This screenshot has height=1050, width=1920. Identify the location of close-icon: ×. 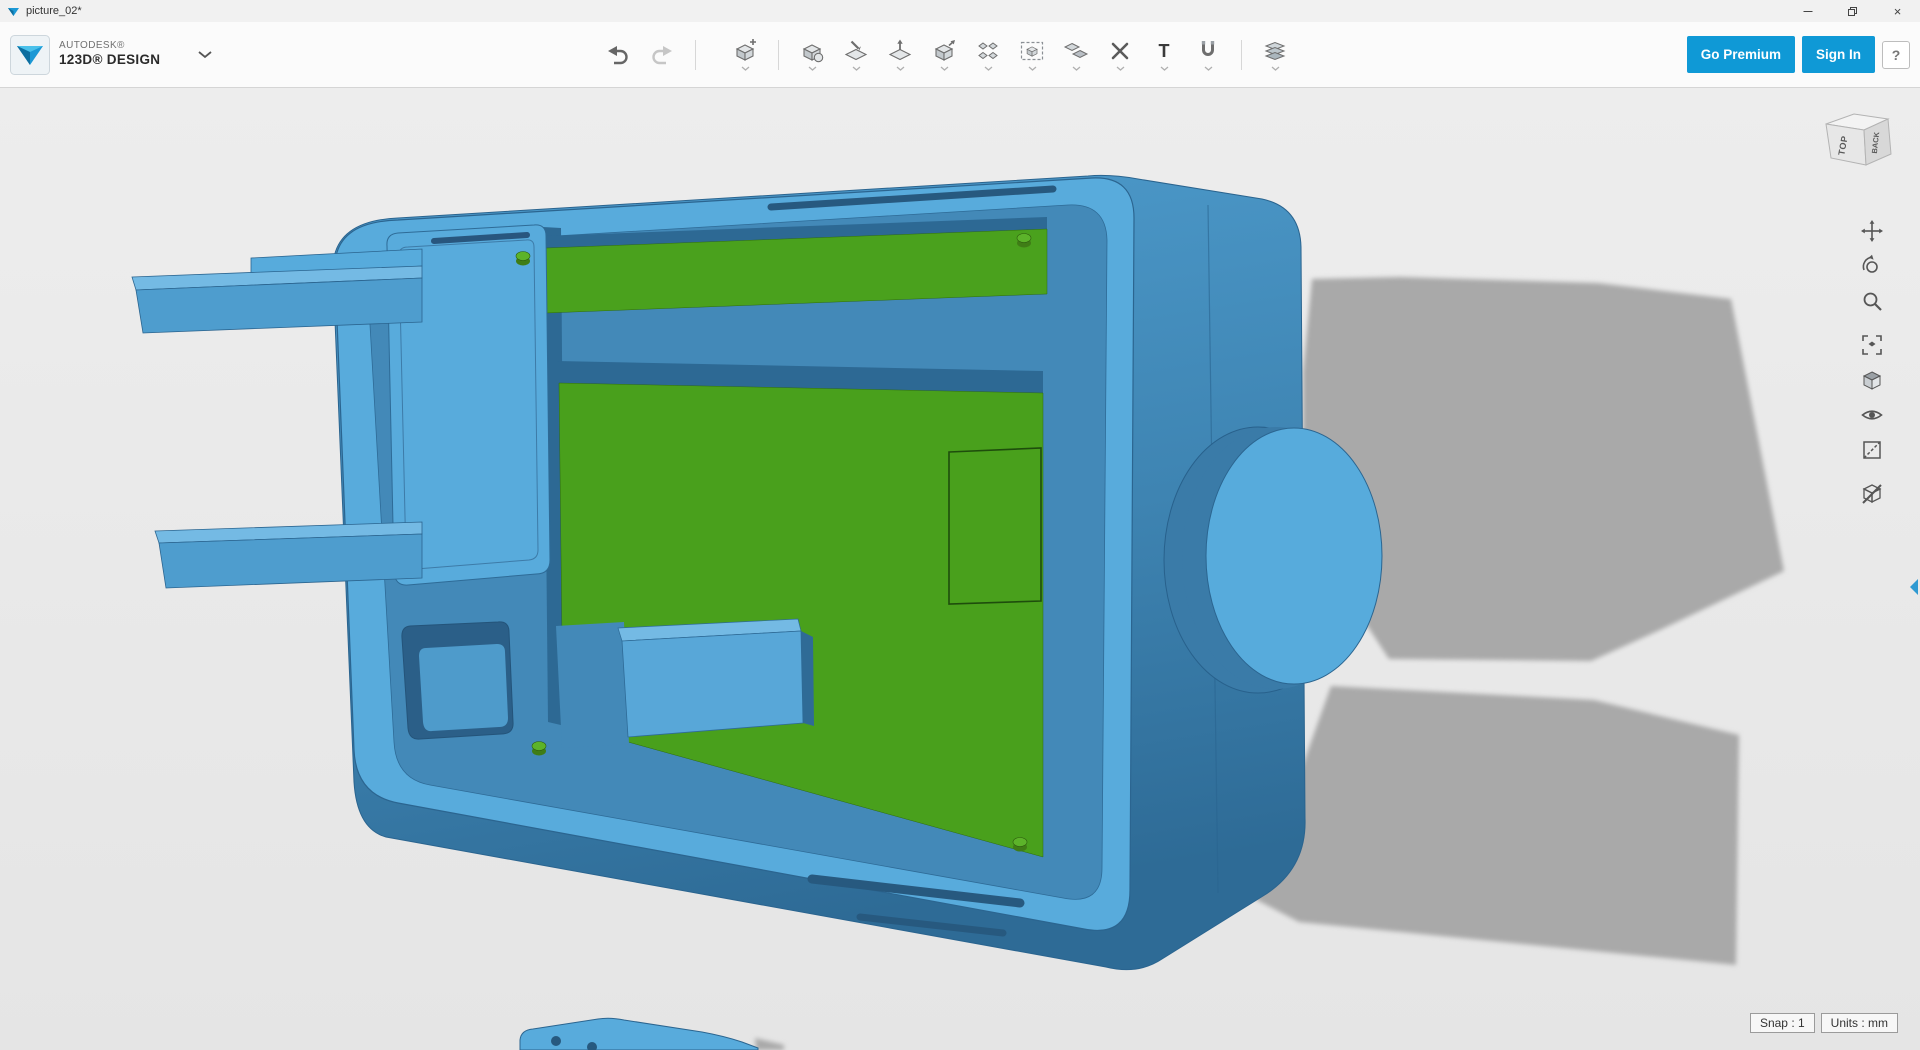
(1897, 11).